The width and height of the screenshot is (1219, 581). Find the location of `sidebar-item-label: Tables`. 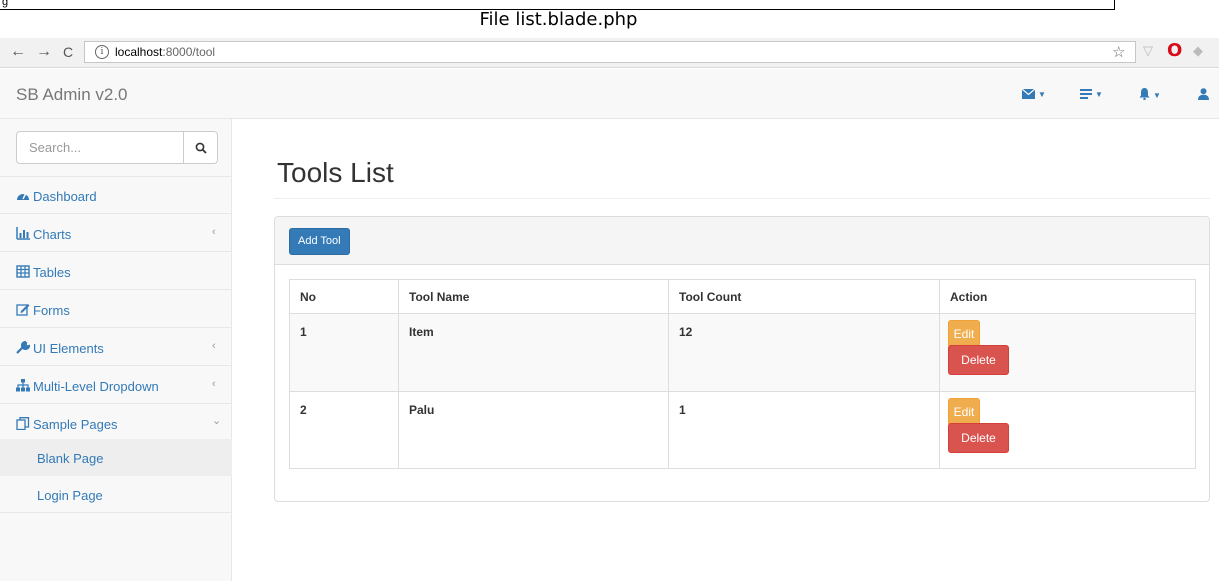

sidebar-item-label: Tables is located at coordinates (52, 272).